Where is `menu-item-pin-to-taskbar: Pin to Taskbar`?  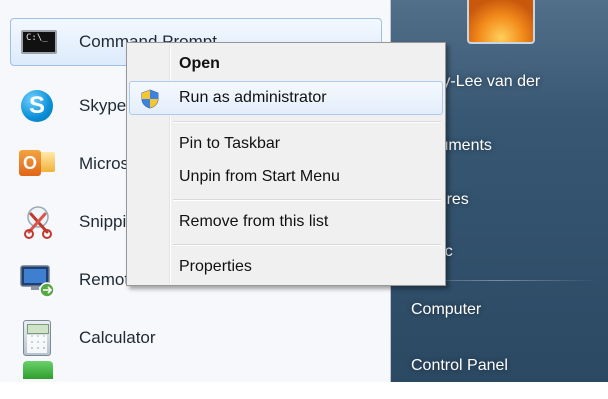 menu-item-pin-to-taskbar: Pin to Taskbar is located at coordinates (286, 144).